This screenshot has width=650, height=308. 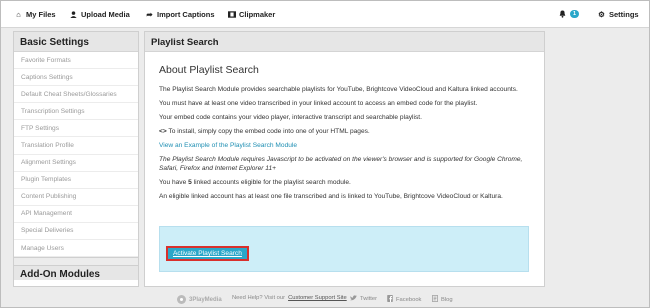 I want to click on sidebar-title: Basic Settings, so click(x=76, y=42).